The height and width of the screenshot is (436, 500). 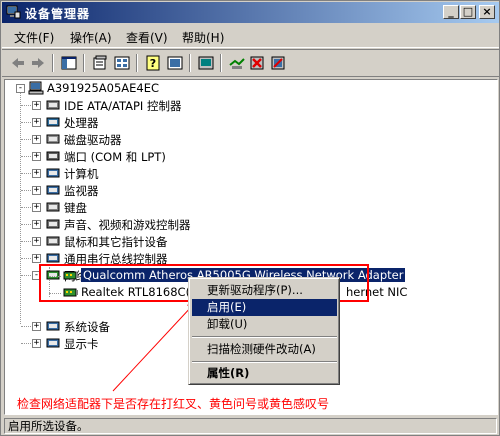 What do you see at coordinates (122, 63) in the screenshot?
I see `view-button` at bounding box center [122, 63].